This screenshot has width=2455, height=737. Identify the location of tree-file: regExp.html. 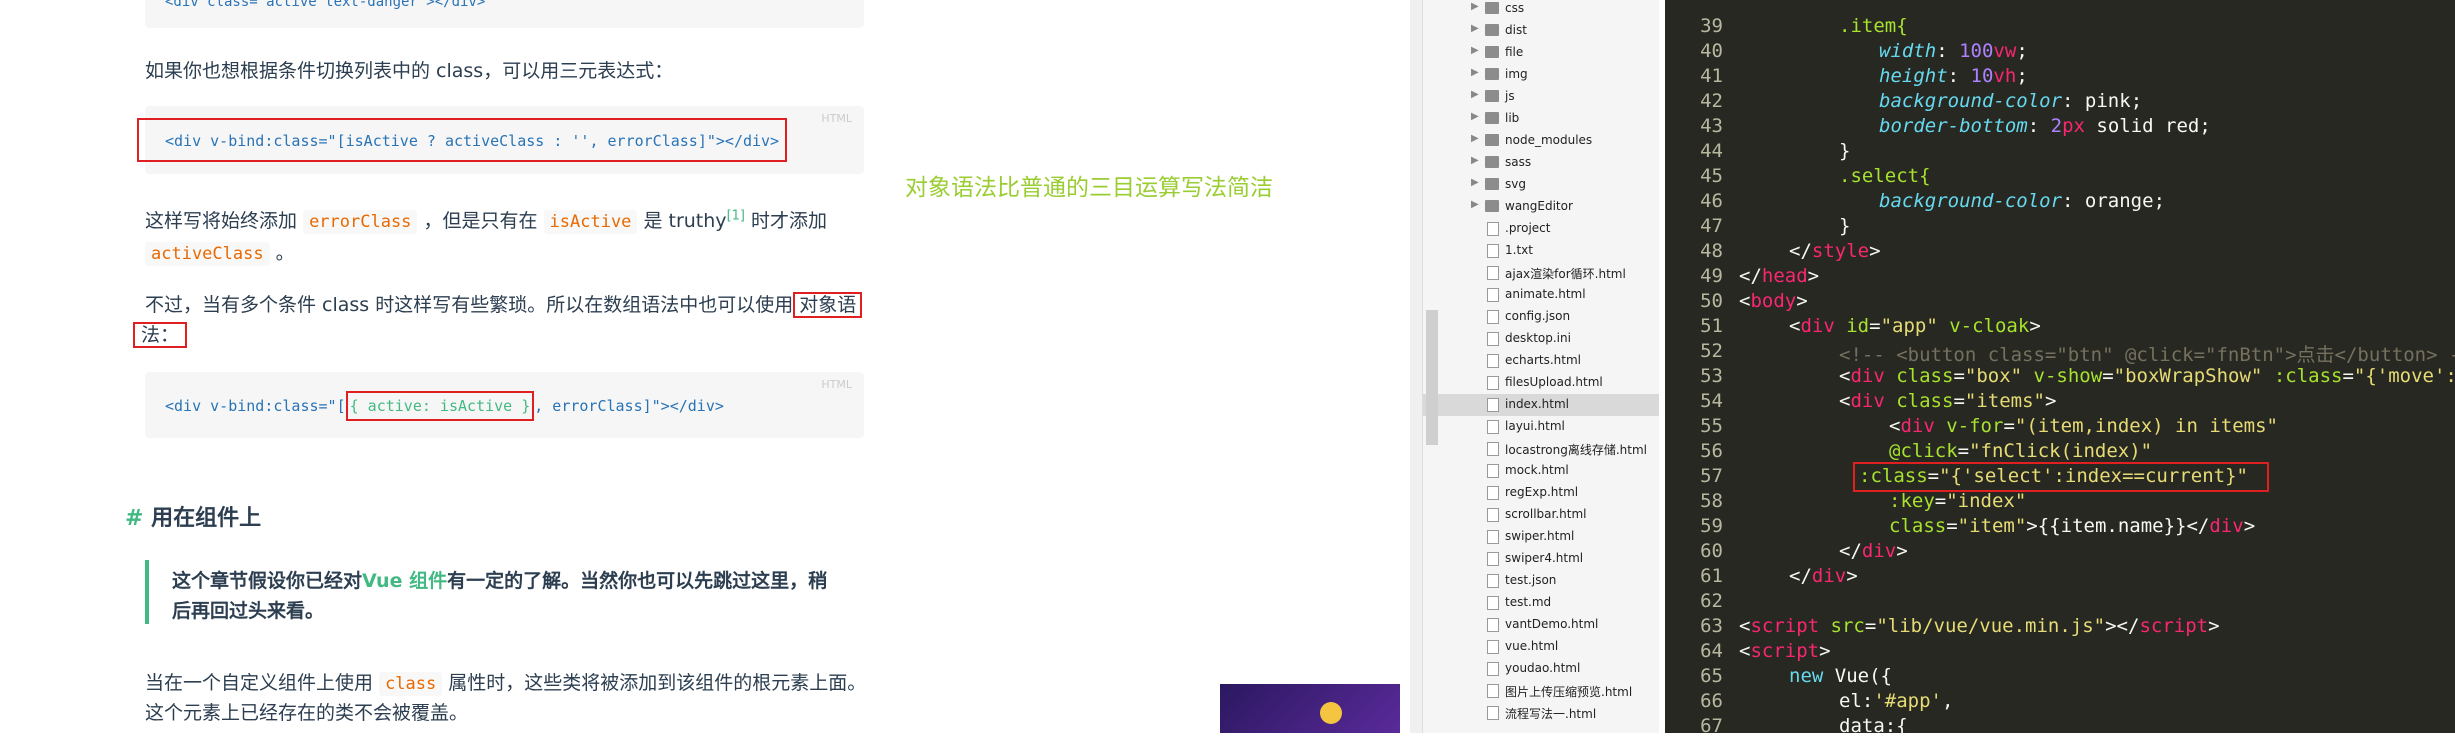
(1541, 493).